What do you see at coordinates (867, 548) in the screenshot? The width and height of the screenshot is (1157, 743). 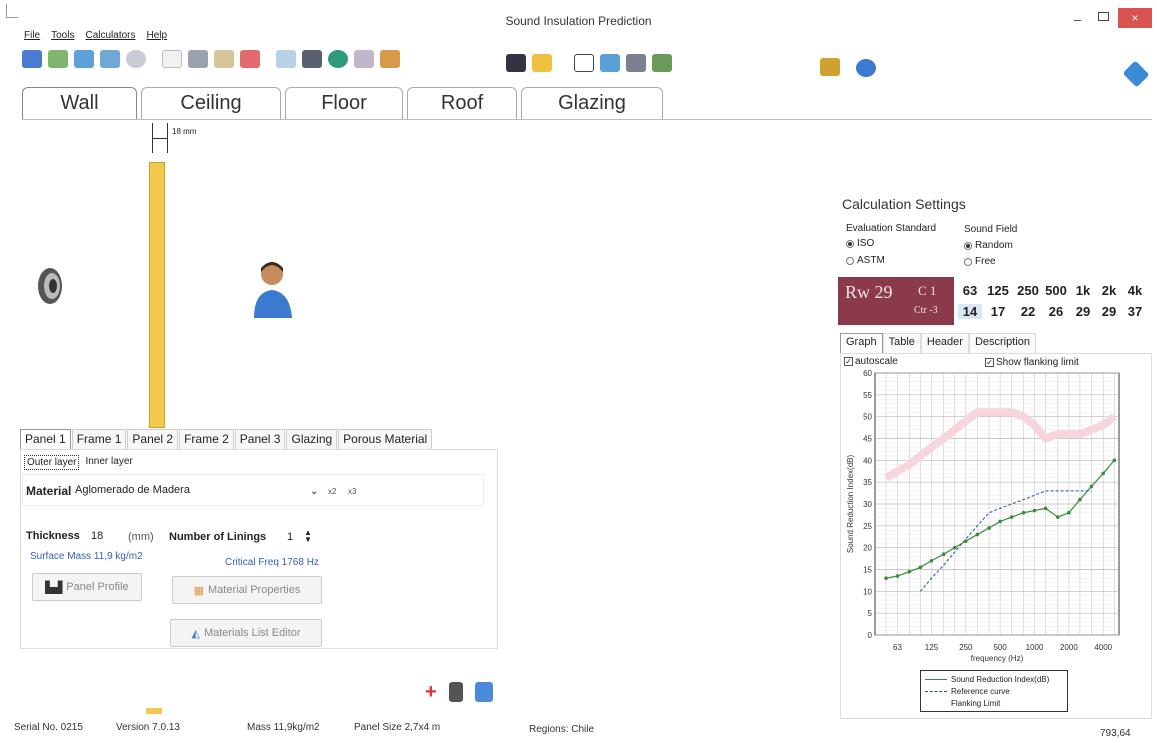 I see `y-tick-label: 20` at bounding box center [867, 548].